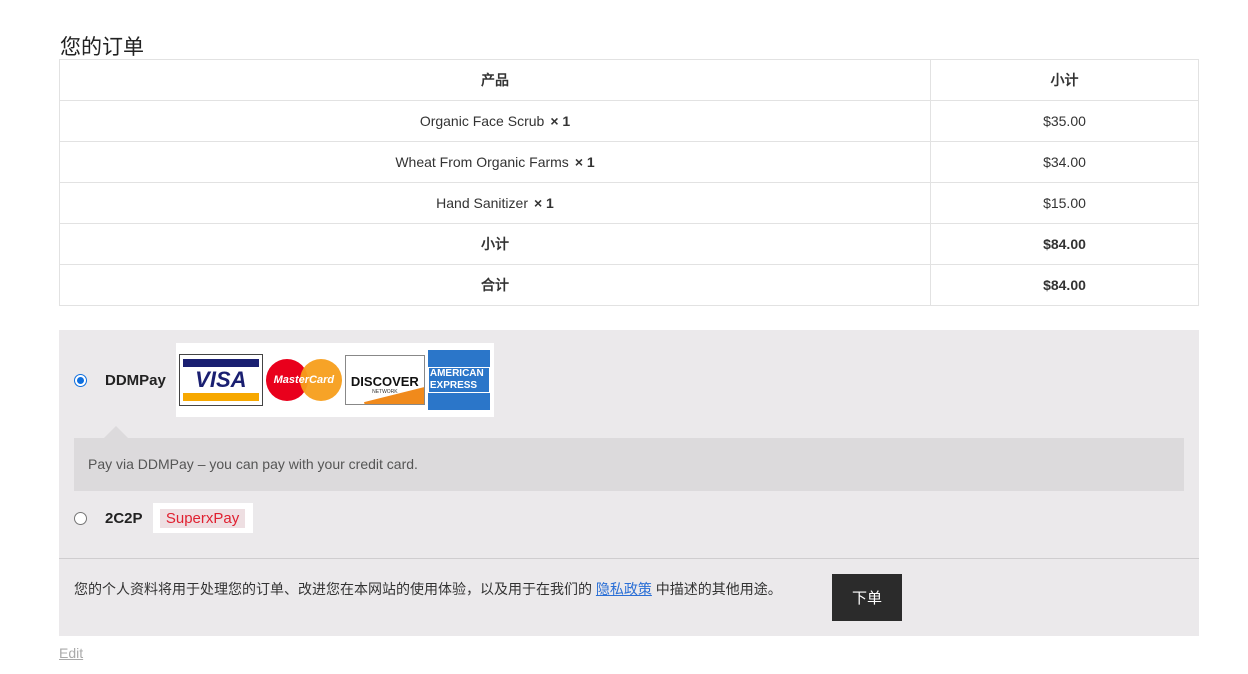 The height and width of the screenshot is (674, 1248). What do you see at coordinates (624, 589) in the screenshot?
I see `privacy-policy-link: 隐私政策` at bounding box center [624, 589].